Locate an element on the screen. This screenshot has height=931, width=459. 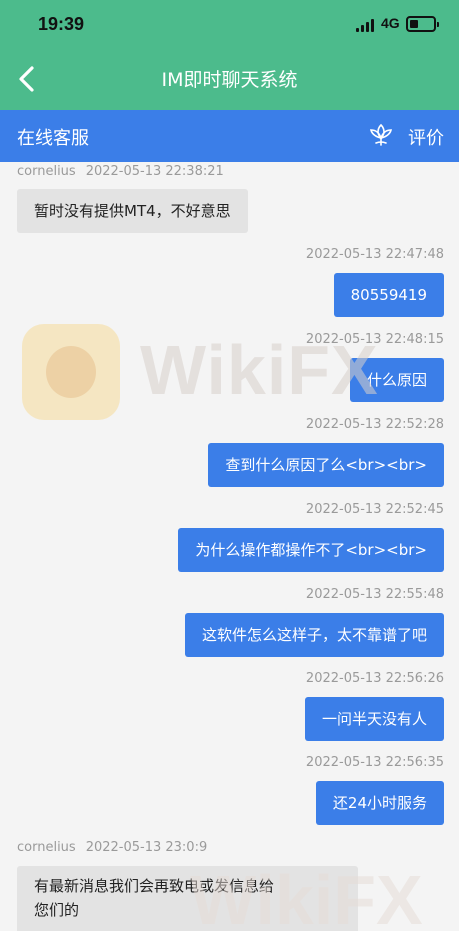
message-bubble-outgoing: 还24小时服务 is located at coordinates (379, 803).